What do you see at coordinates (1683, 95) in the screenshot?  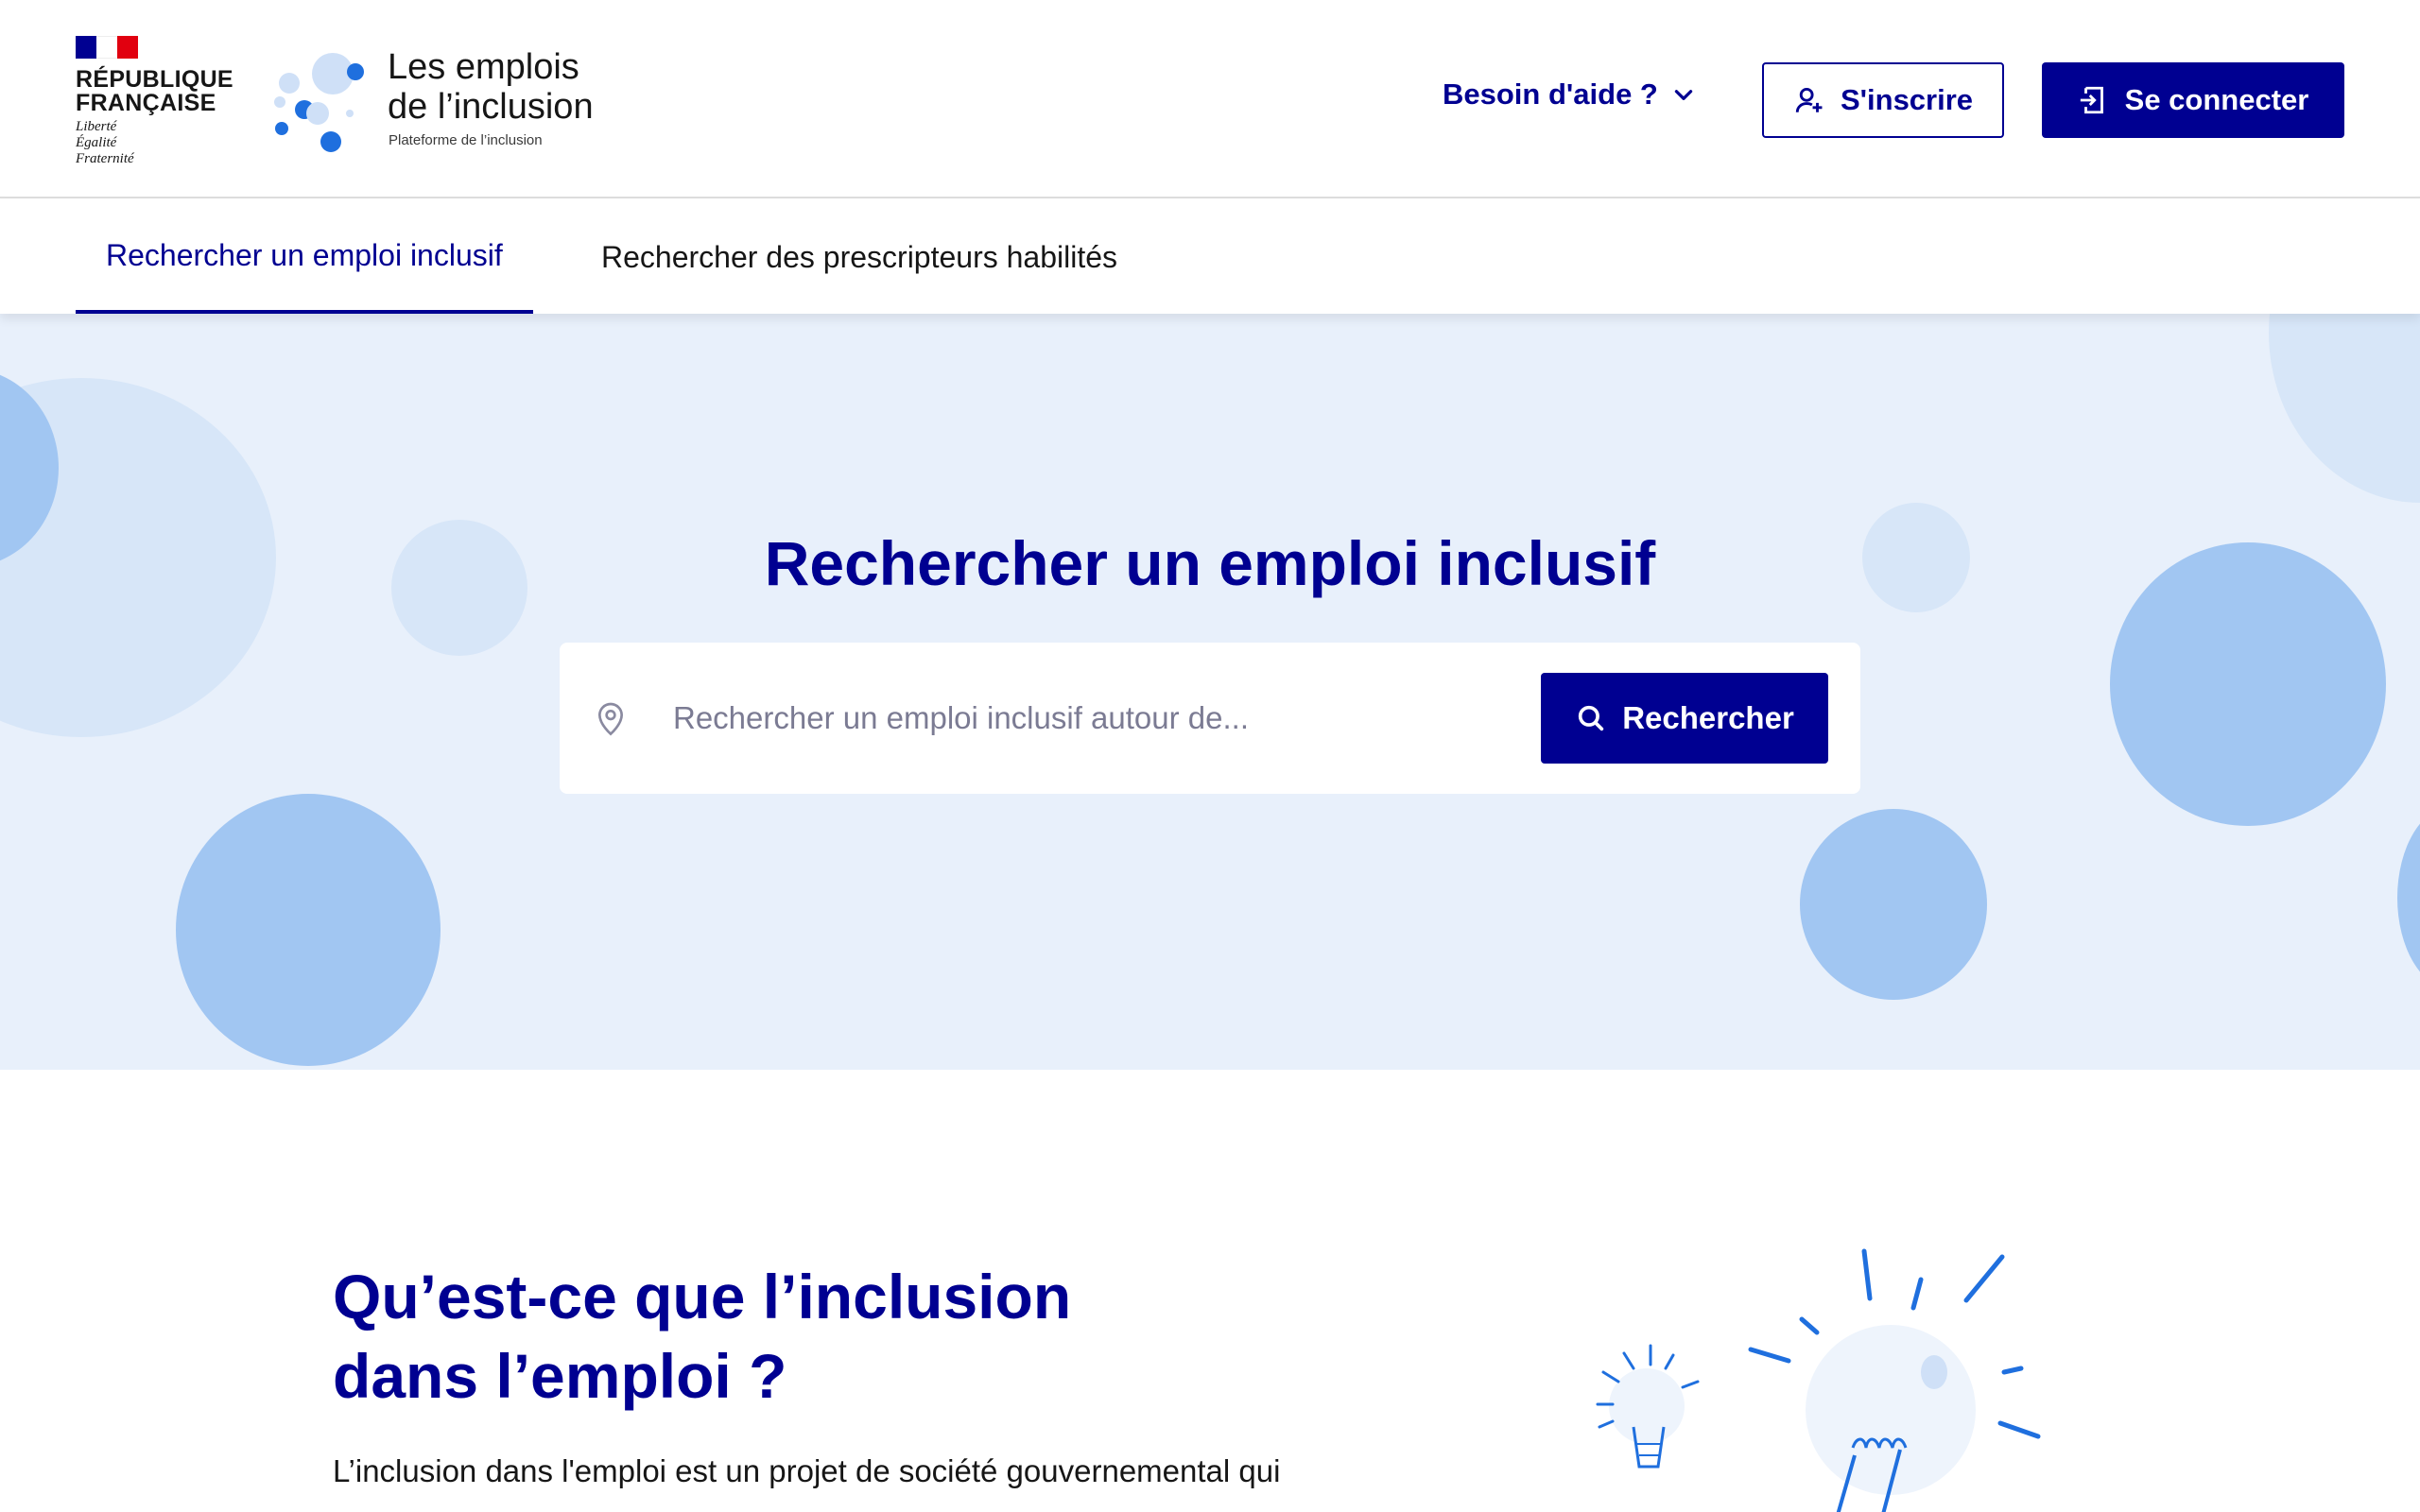 I see `chevron-down-icon` at bounding box center [1683, 95].